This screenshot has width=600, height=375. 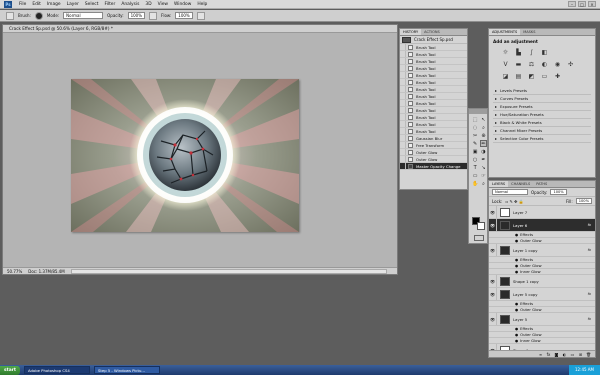 I want to click on menu-item-filter: Filter, so click(x=109, y=4).